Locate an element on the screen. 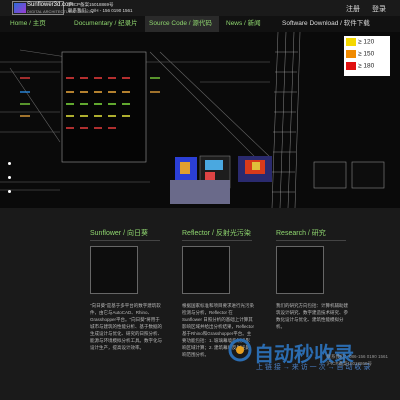 The image size is (400, 400). nav-software-download: Software Download / 软件下载 is located at coordinates (334, 24).